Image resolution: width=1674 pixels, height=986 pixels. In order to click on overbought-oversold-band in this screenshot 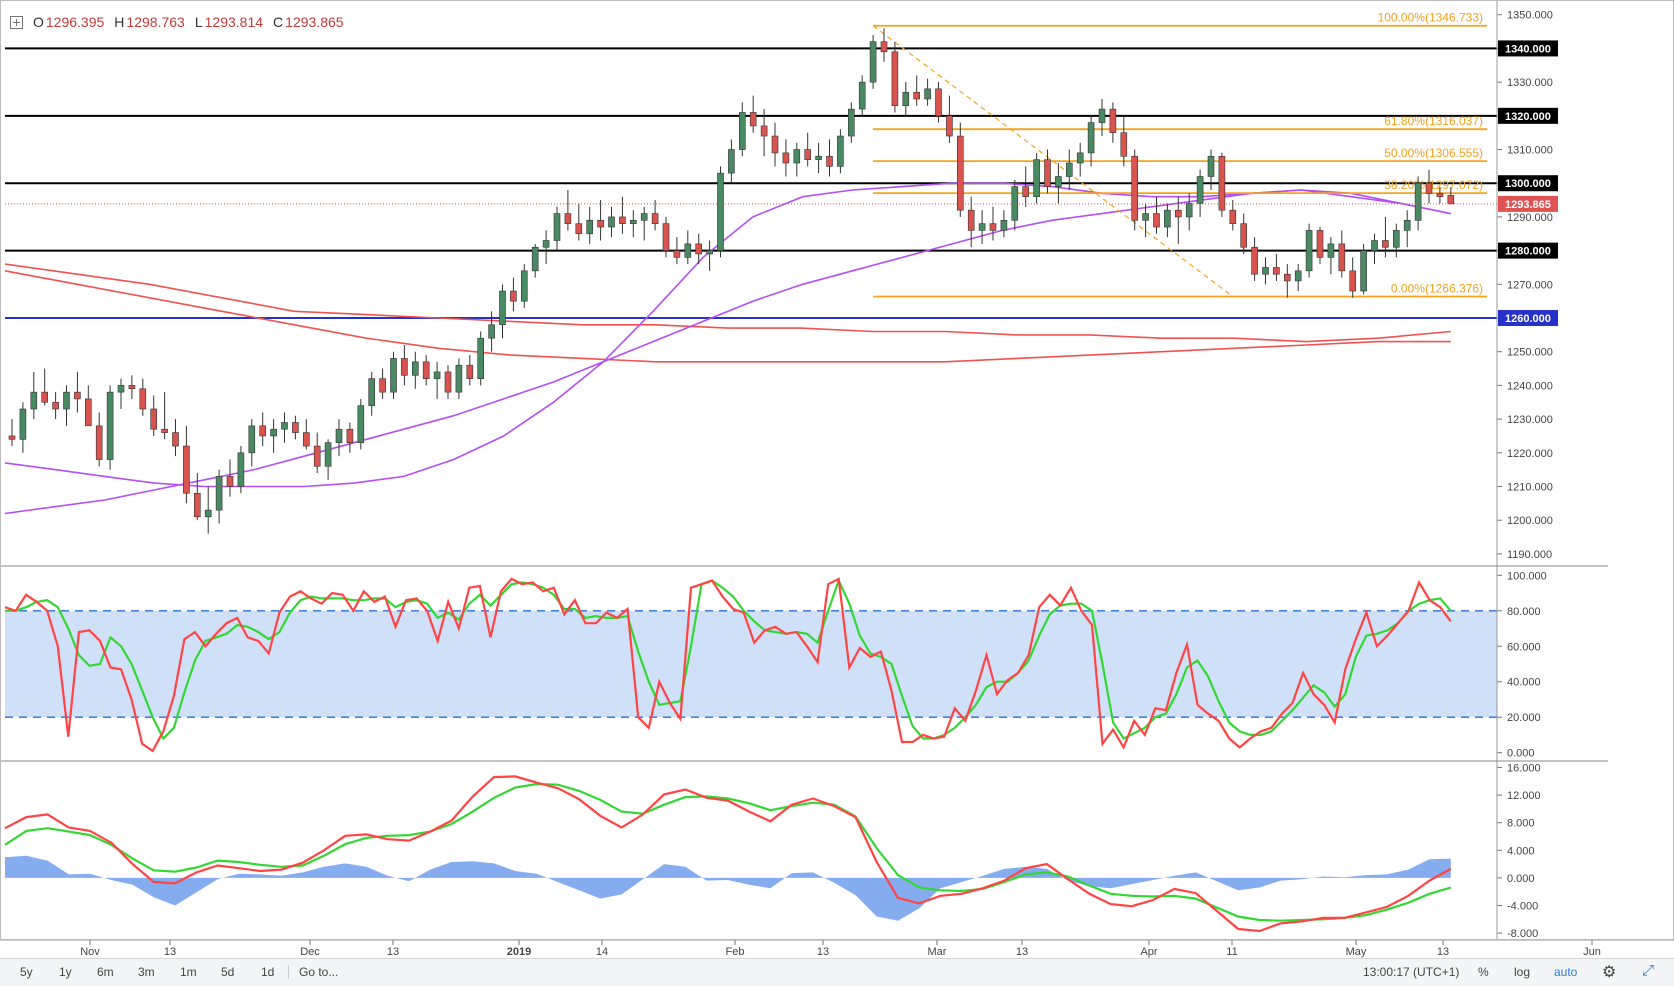, I will do `click(751, 664)`.